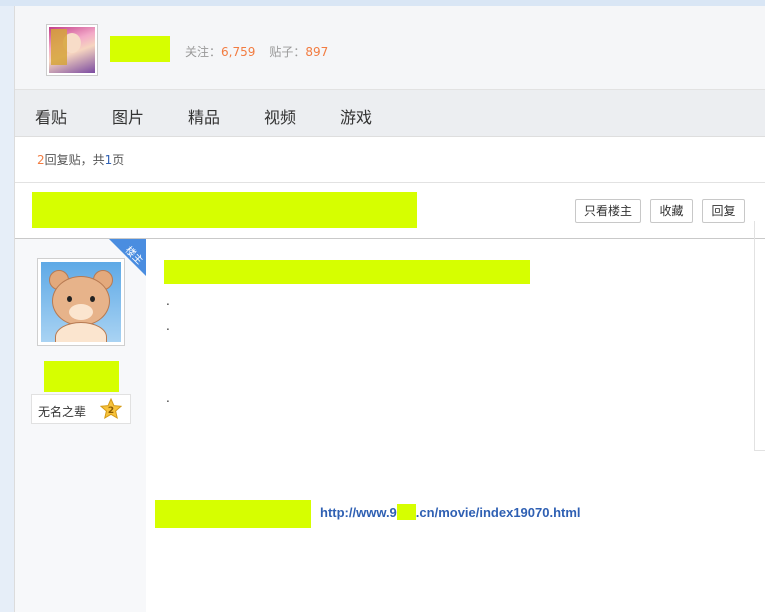 The height and width of the screenshot is (612, 765). I want to click on tab-bar: 看贴 图片 精品 视频 游戏, so click(390, 113).